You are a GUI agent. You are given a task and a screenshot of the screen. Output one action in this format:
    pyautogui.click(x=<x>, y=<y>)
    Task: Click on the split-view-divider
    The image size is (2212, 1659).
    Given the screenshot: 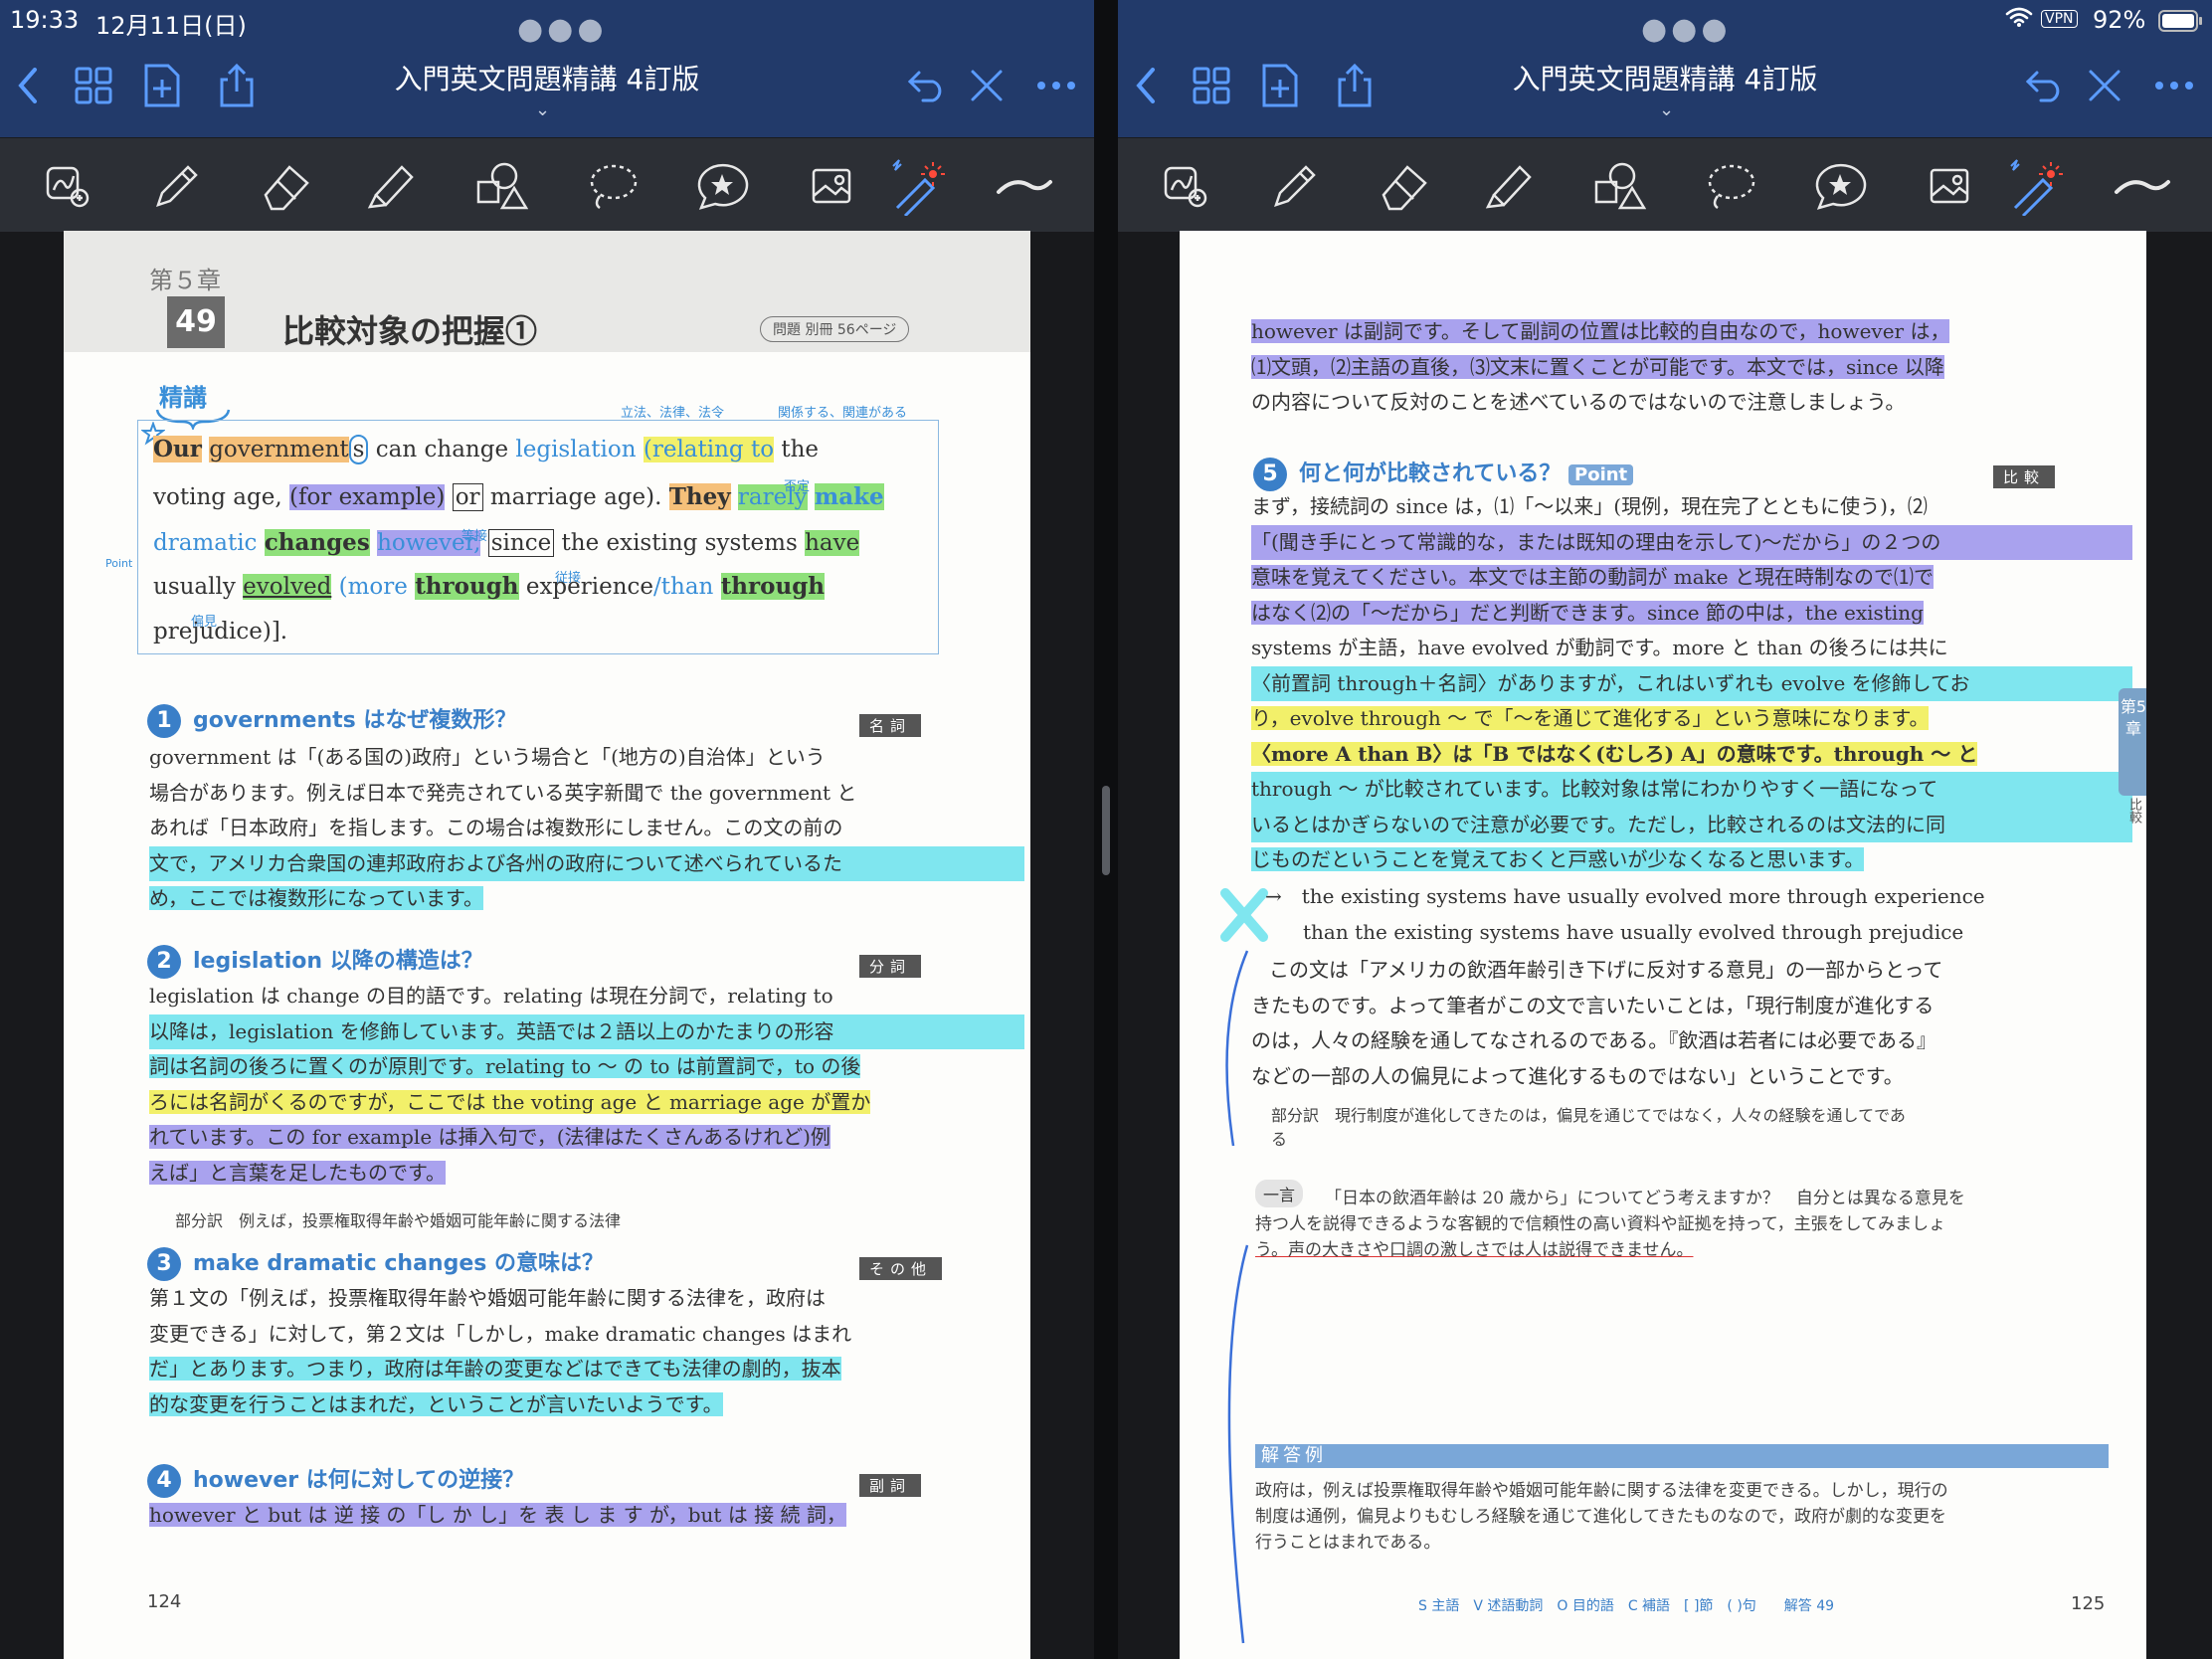 What is the action you would take?
    pyautogui.click(x=1106, y=829)
    